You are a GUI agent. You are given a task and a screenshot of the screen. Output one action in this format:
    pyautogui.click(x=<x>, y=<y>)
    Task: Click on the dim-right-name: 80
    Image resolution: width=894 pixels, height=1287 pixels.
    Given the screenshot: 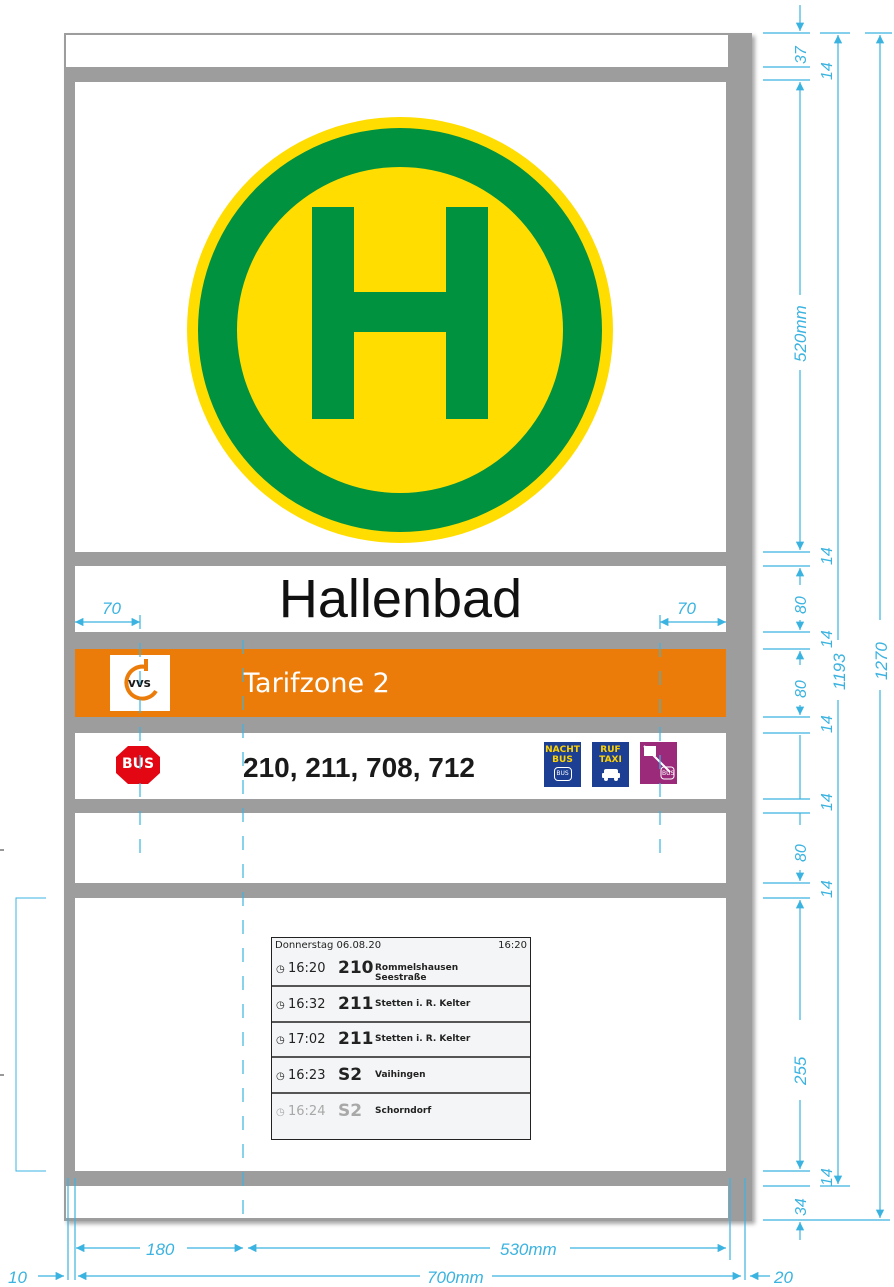 What is the action you would take?
    pyautogui.click(x=801, y=605)
    